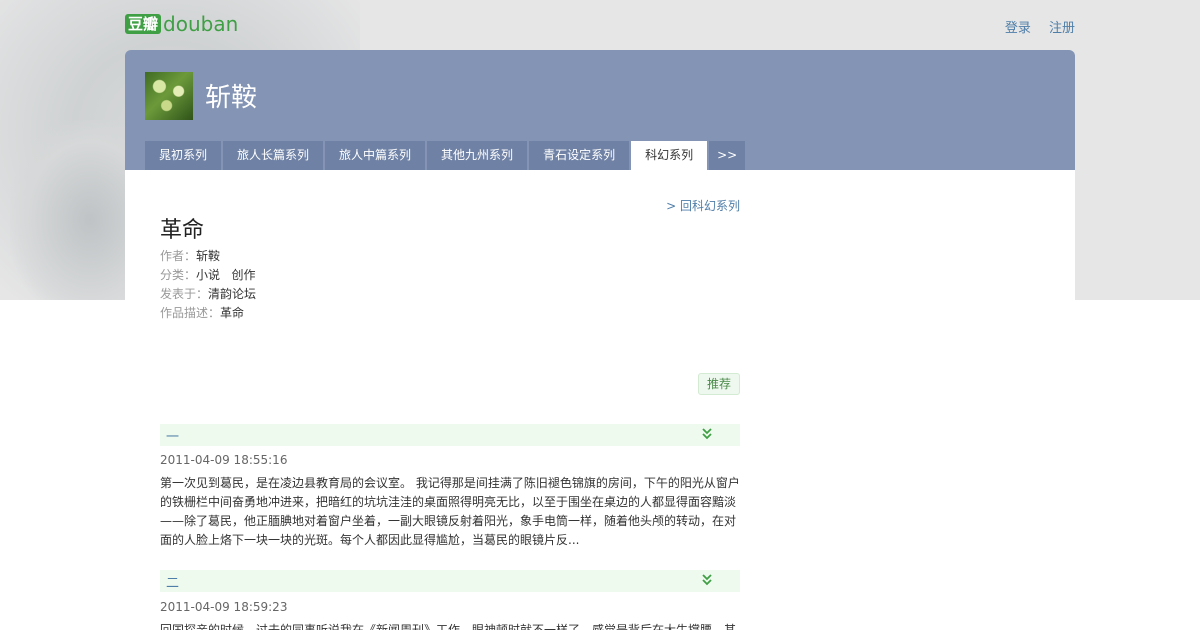 The height and width of the screenshot is (630, 1200). I want to click on published-value: 清韵论坛, so click(232, 294).